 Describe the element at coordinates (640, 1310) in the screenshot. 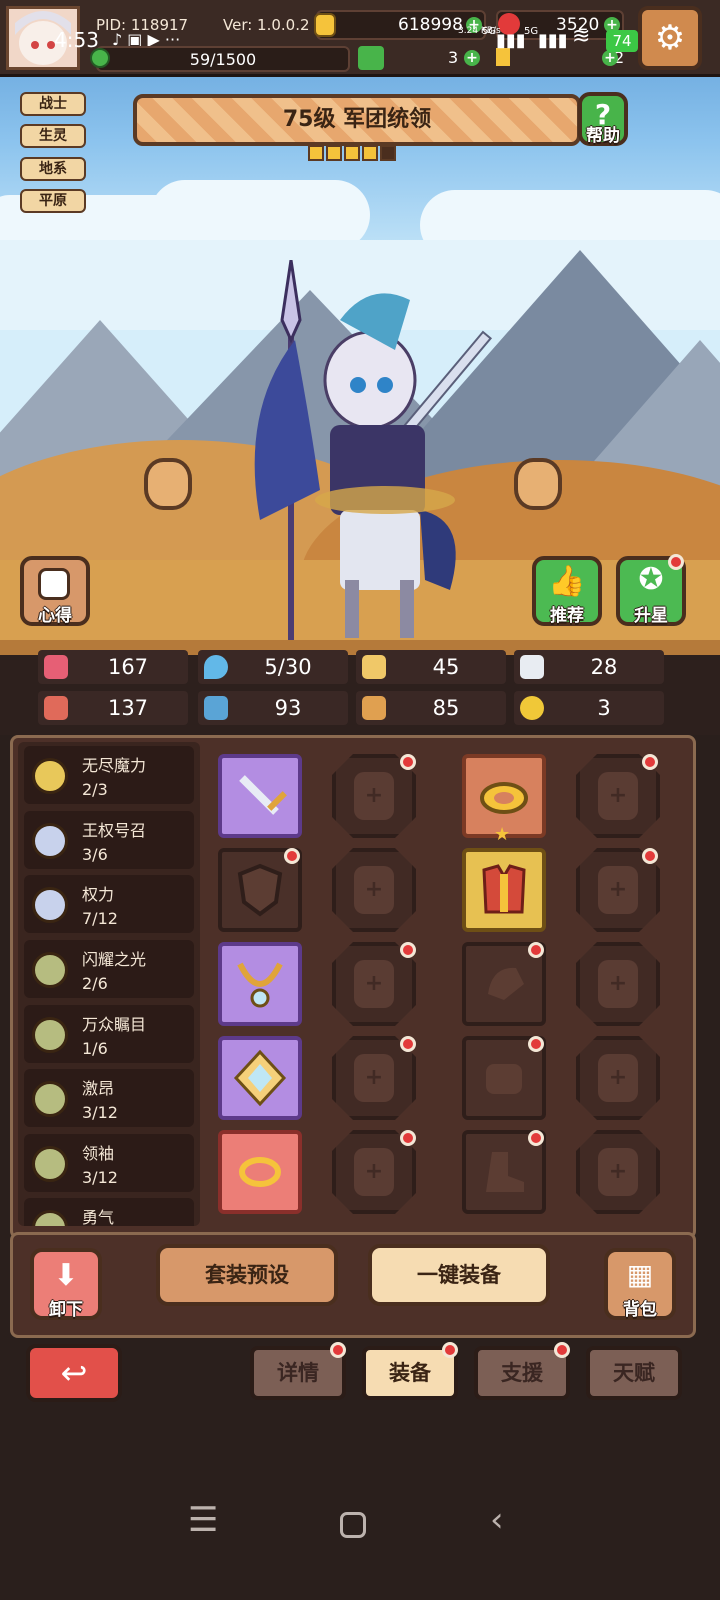

I see `backpack-label: 背包` at that location.